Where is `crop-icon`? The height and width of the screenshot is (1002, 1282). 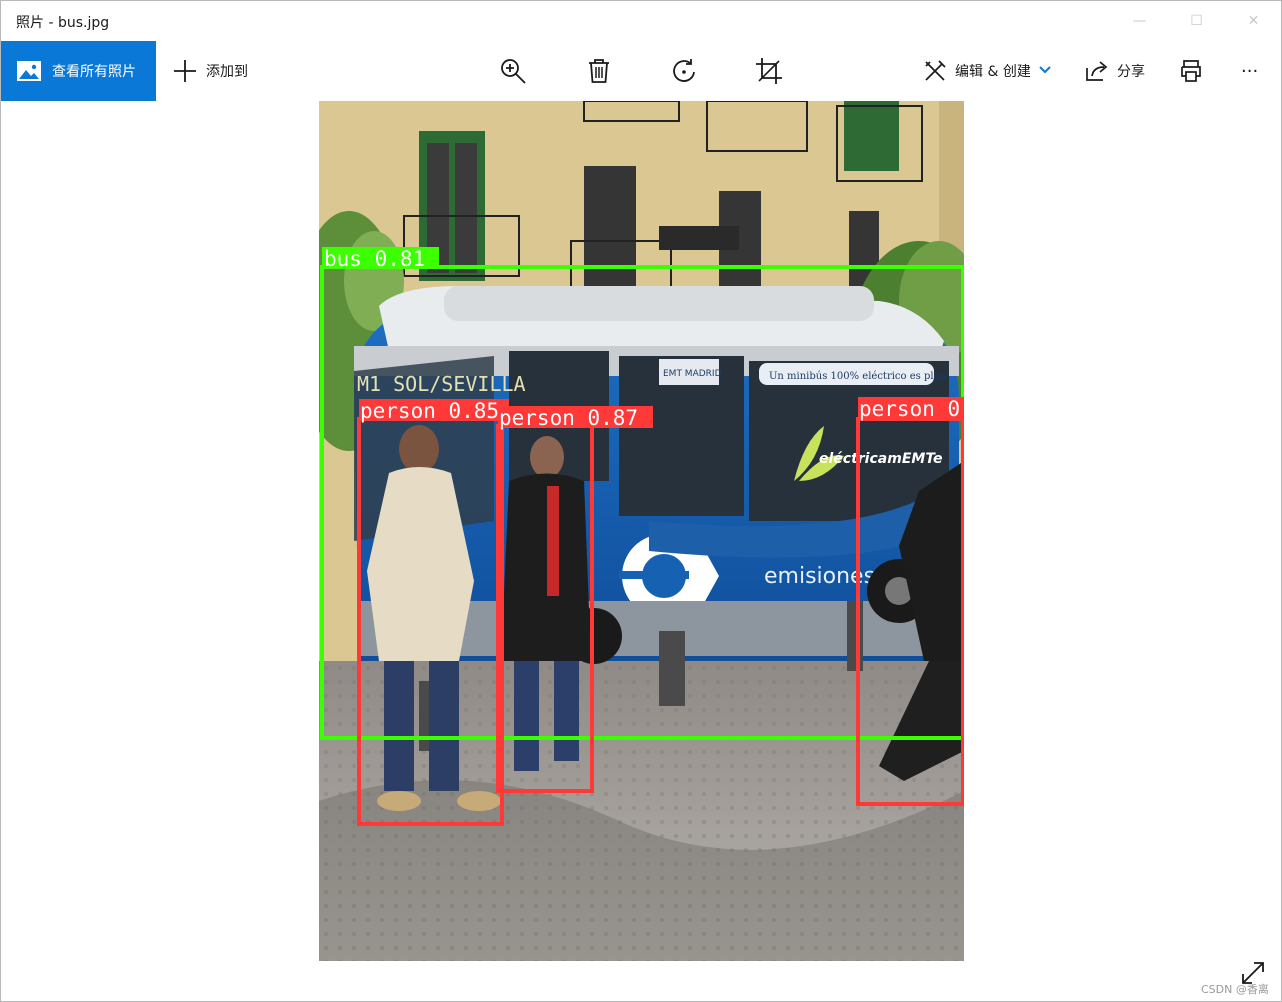 crop-icon is located at coordinates (769, 71).